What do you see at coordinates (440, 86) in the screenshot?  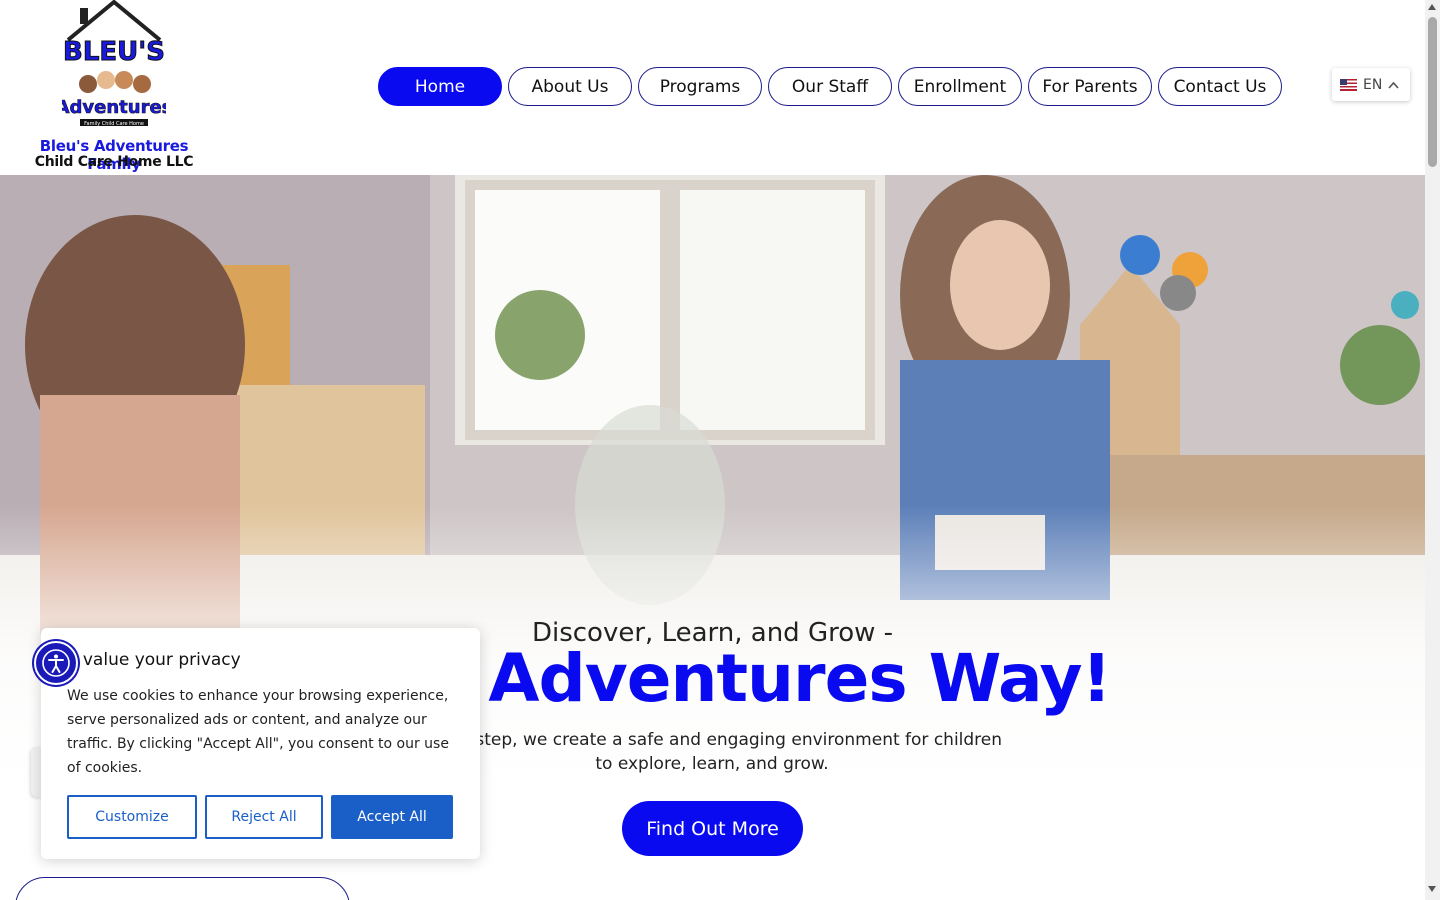 I see `nav-home: Home` at bounding box center [440, 86].